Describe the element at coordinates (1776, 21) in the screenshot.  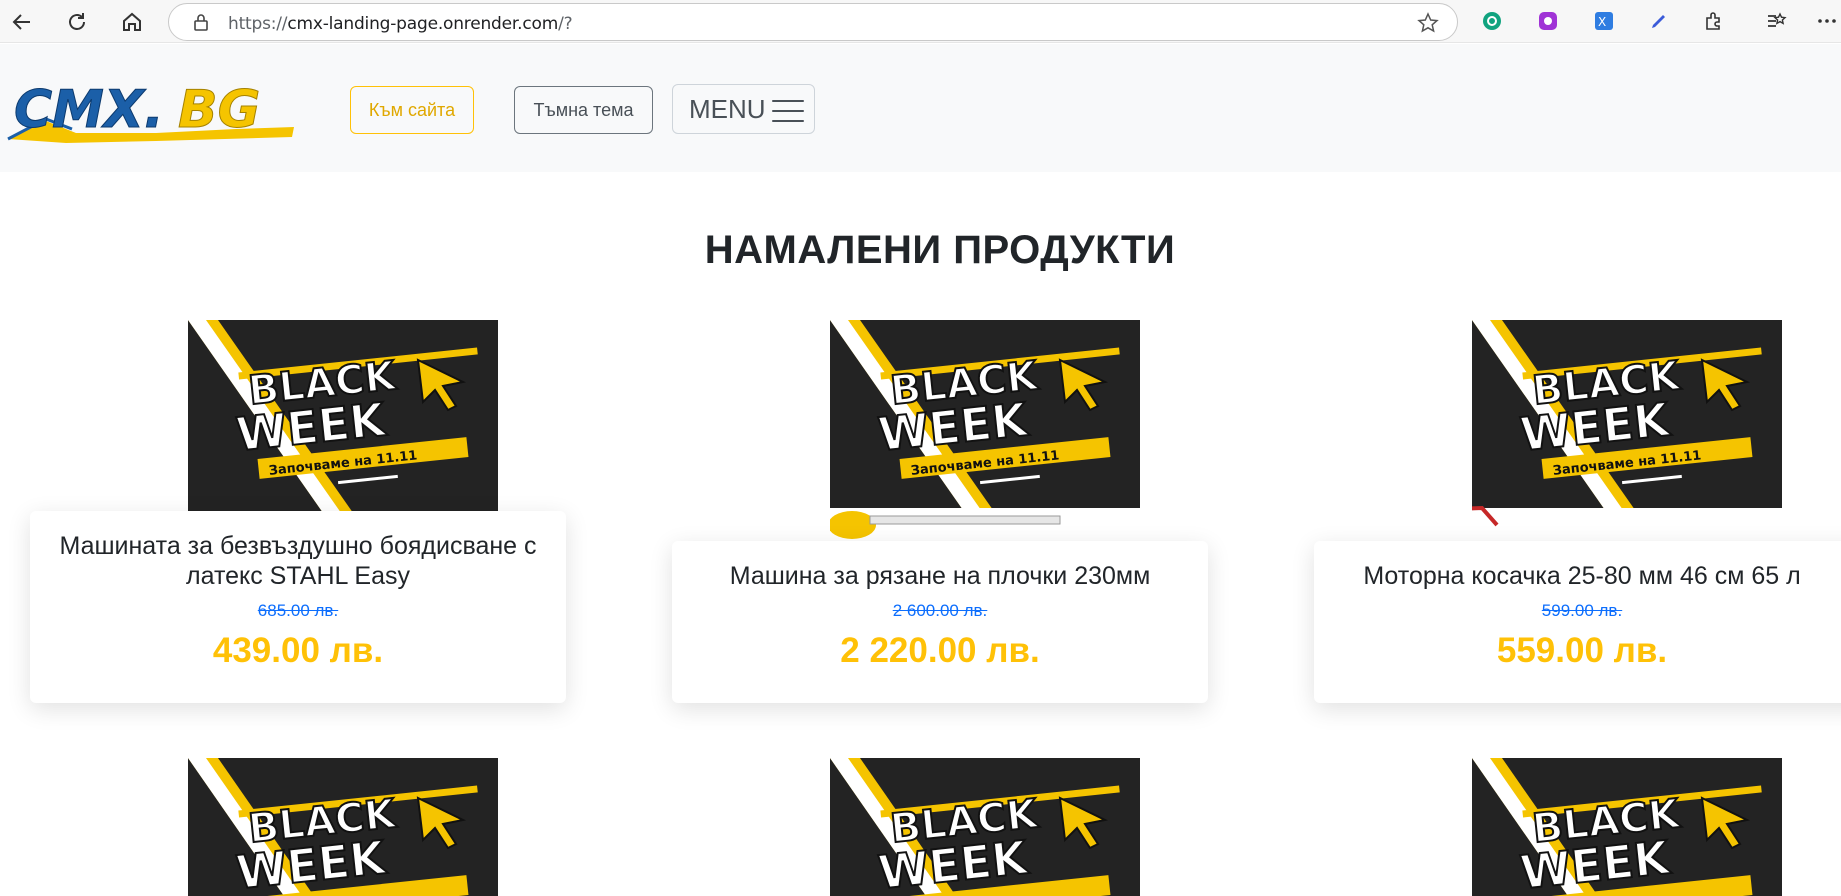
I see `favorites-list-icon` at that location.